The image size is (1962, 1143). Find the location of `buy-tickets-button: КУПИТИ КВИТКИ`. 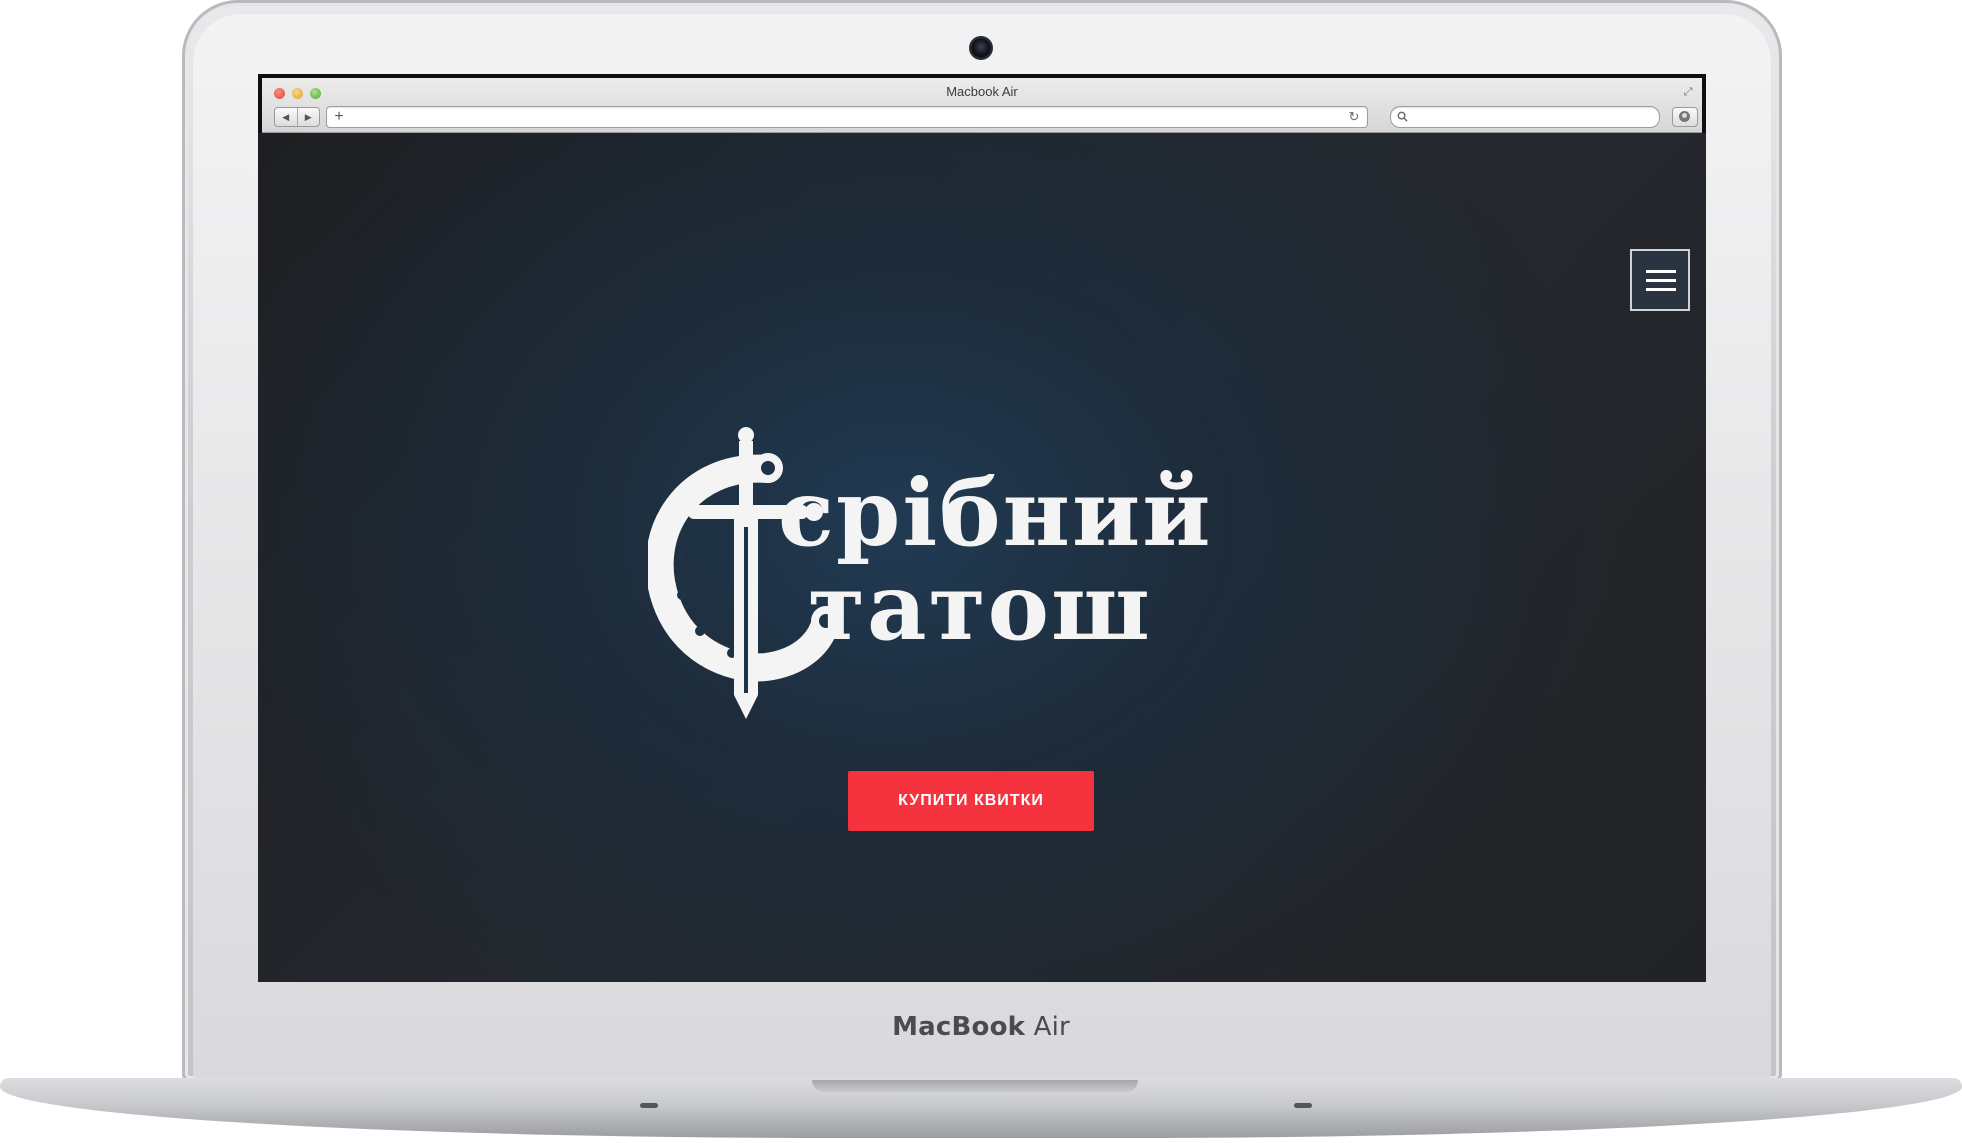

buy-tickets-button: КУПИТИ КВИТКИ is located at coordinates (971, 801).